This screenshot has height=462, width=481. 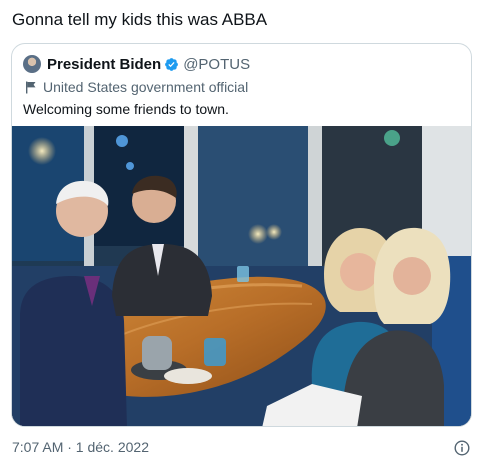 What do you see at coordinates (31, 87) in the screenshot?
I see `flag-icon` at bounding box center [31, 87].